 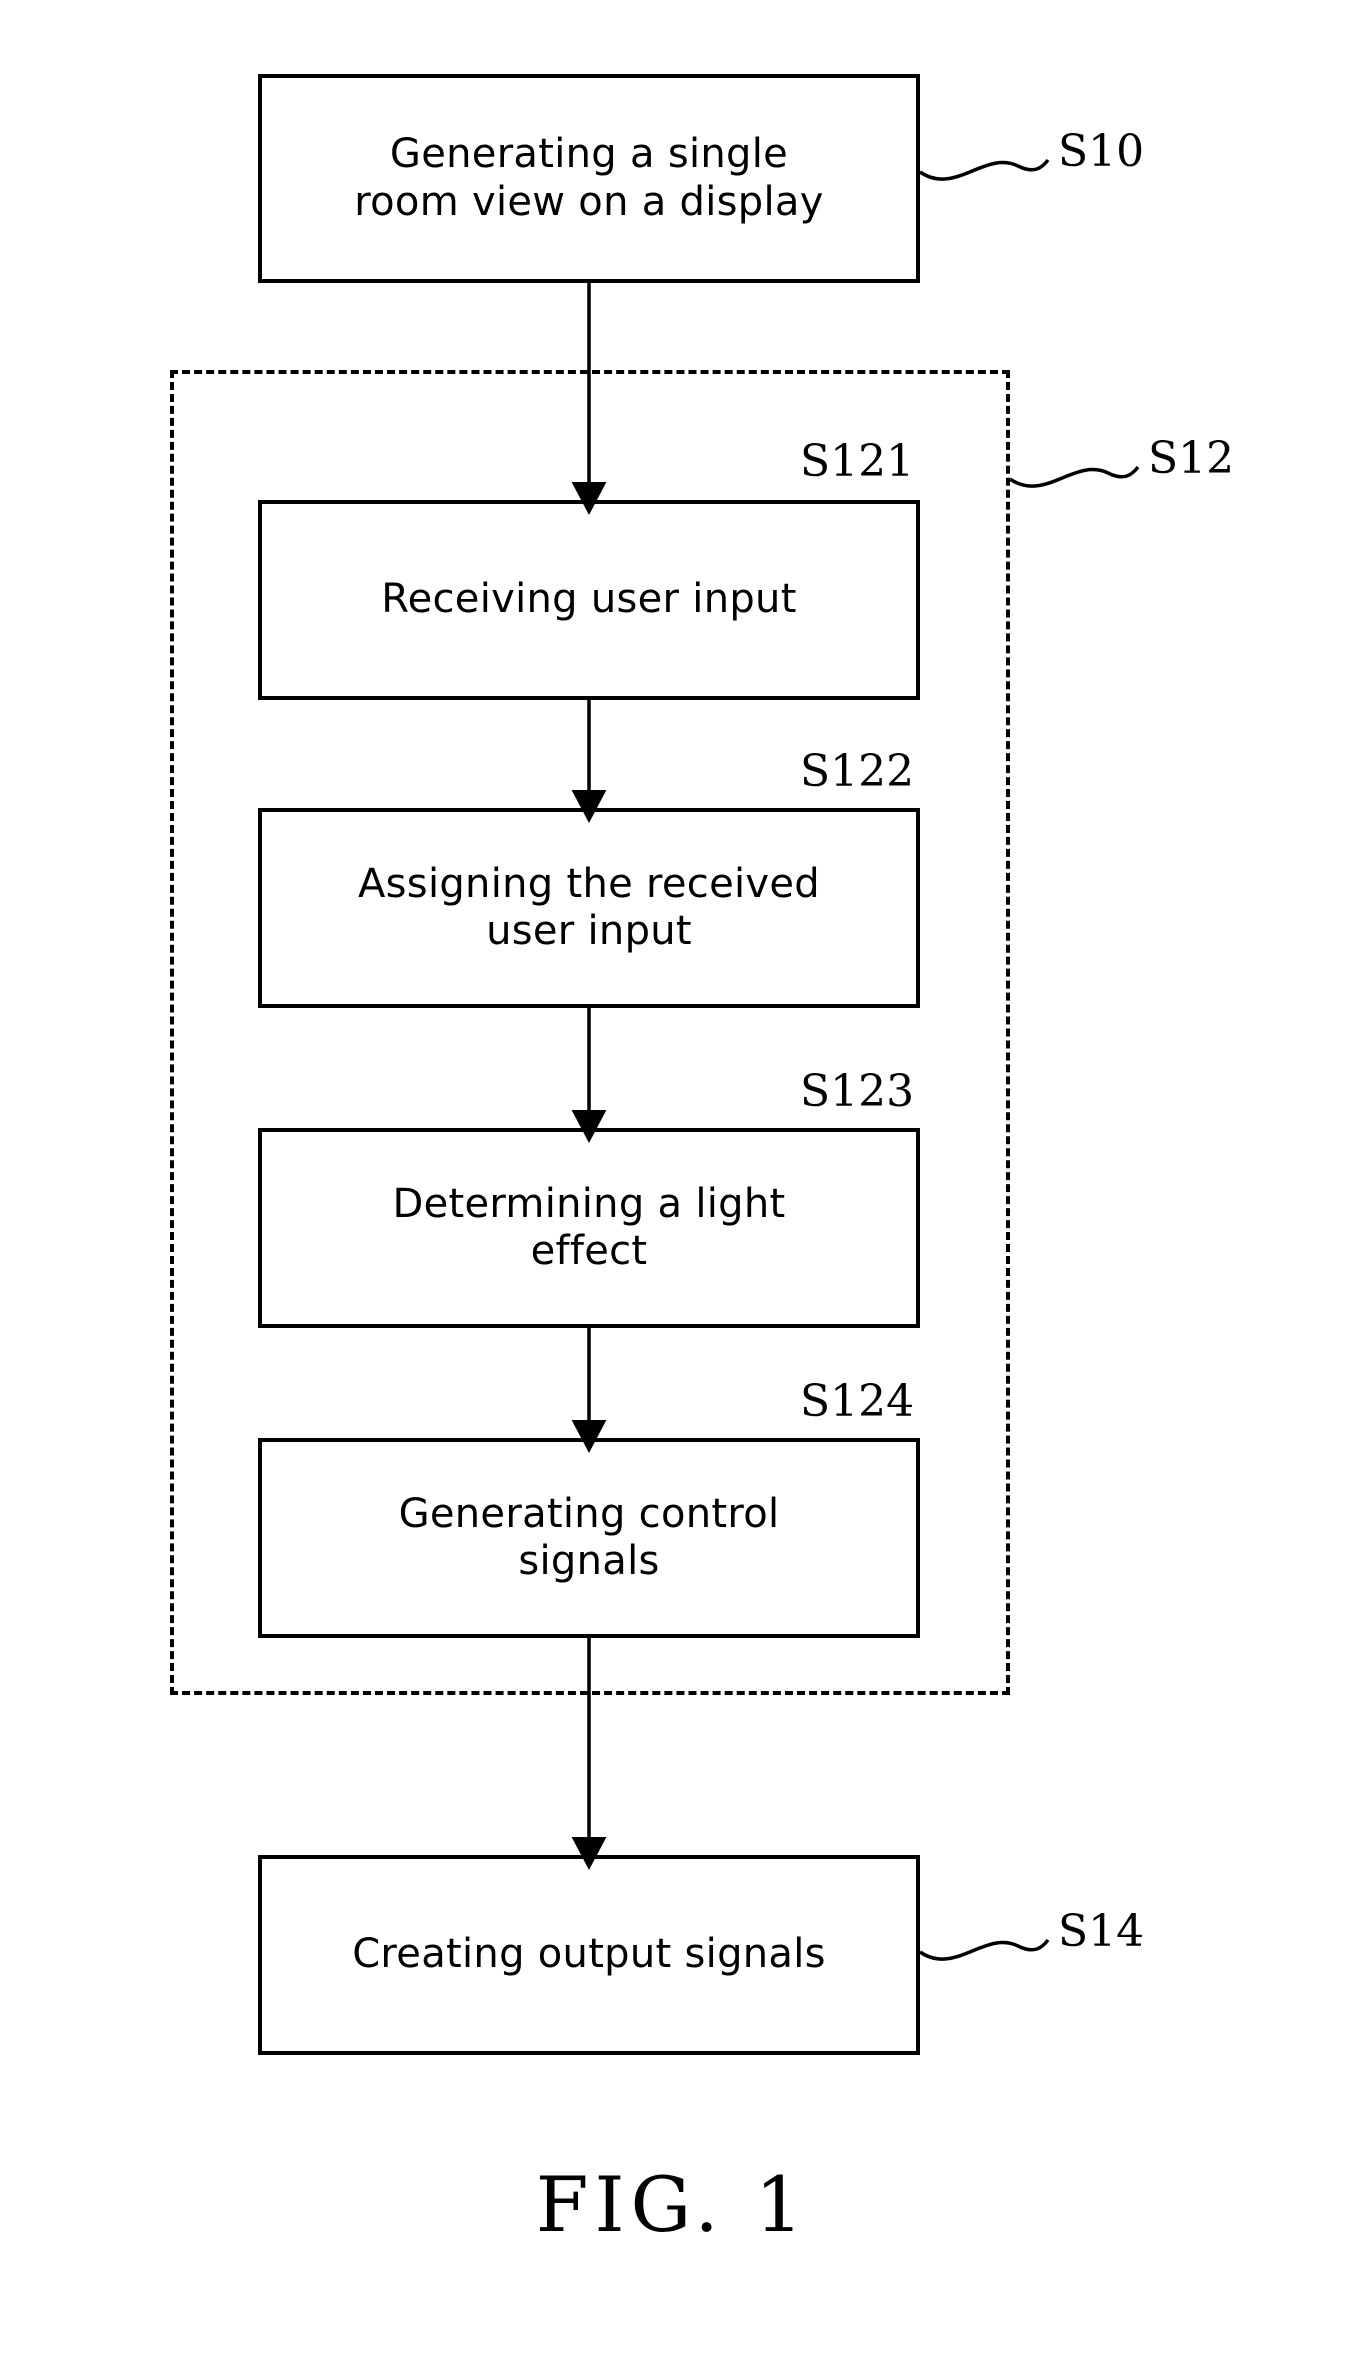 What do you see at coordinates (1101, 1931) in the screenshot?
I see `ref-label-s14: S14` at bounding box center [1101, 1931].